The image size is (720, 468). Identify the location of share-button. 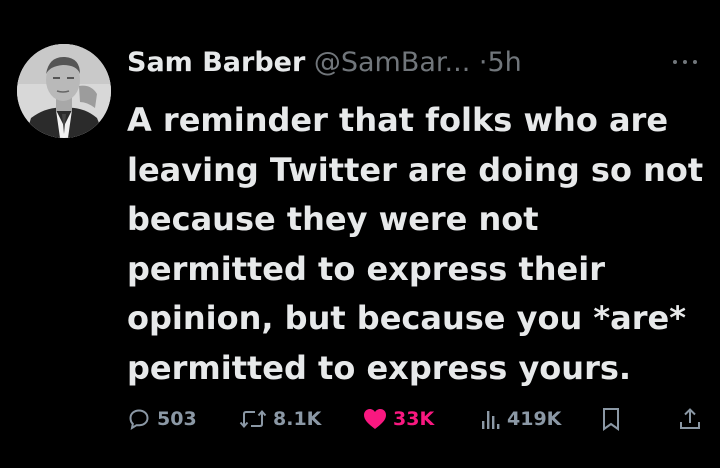
(690, 419).